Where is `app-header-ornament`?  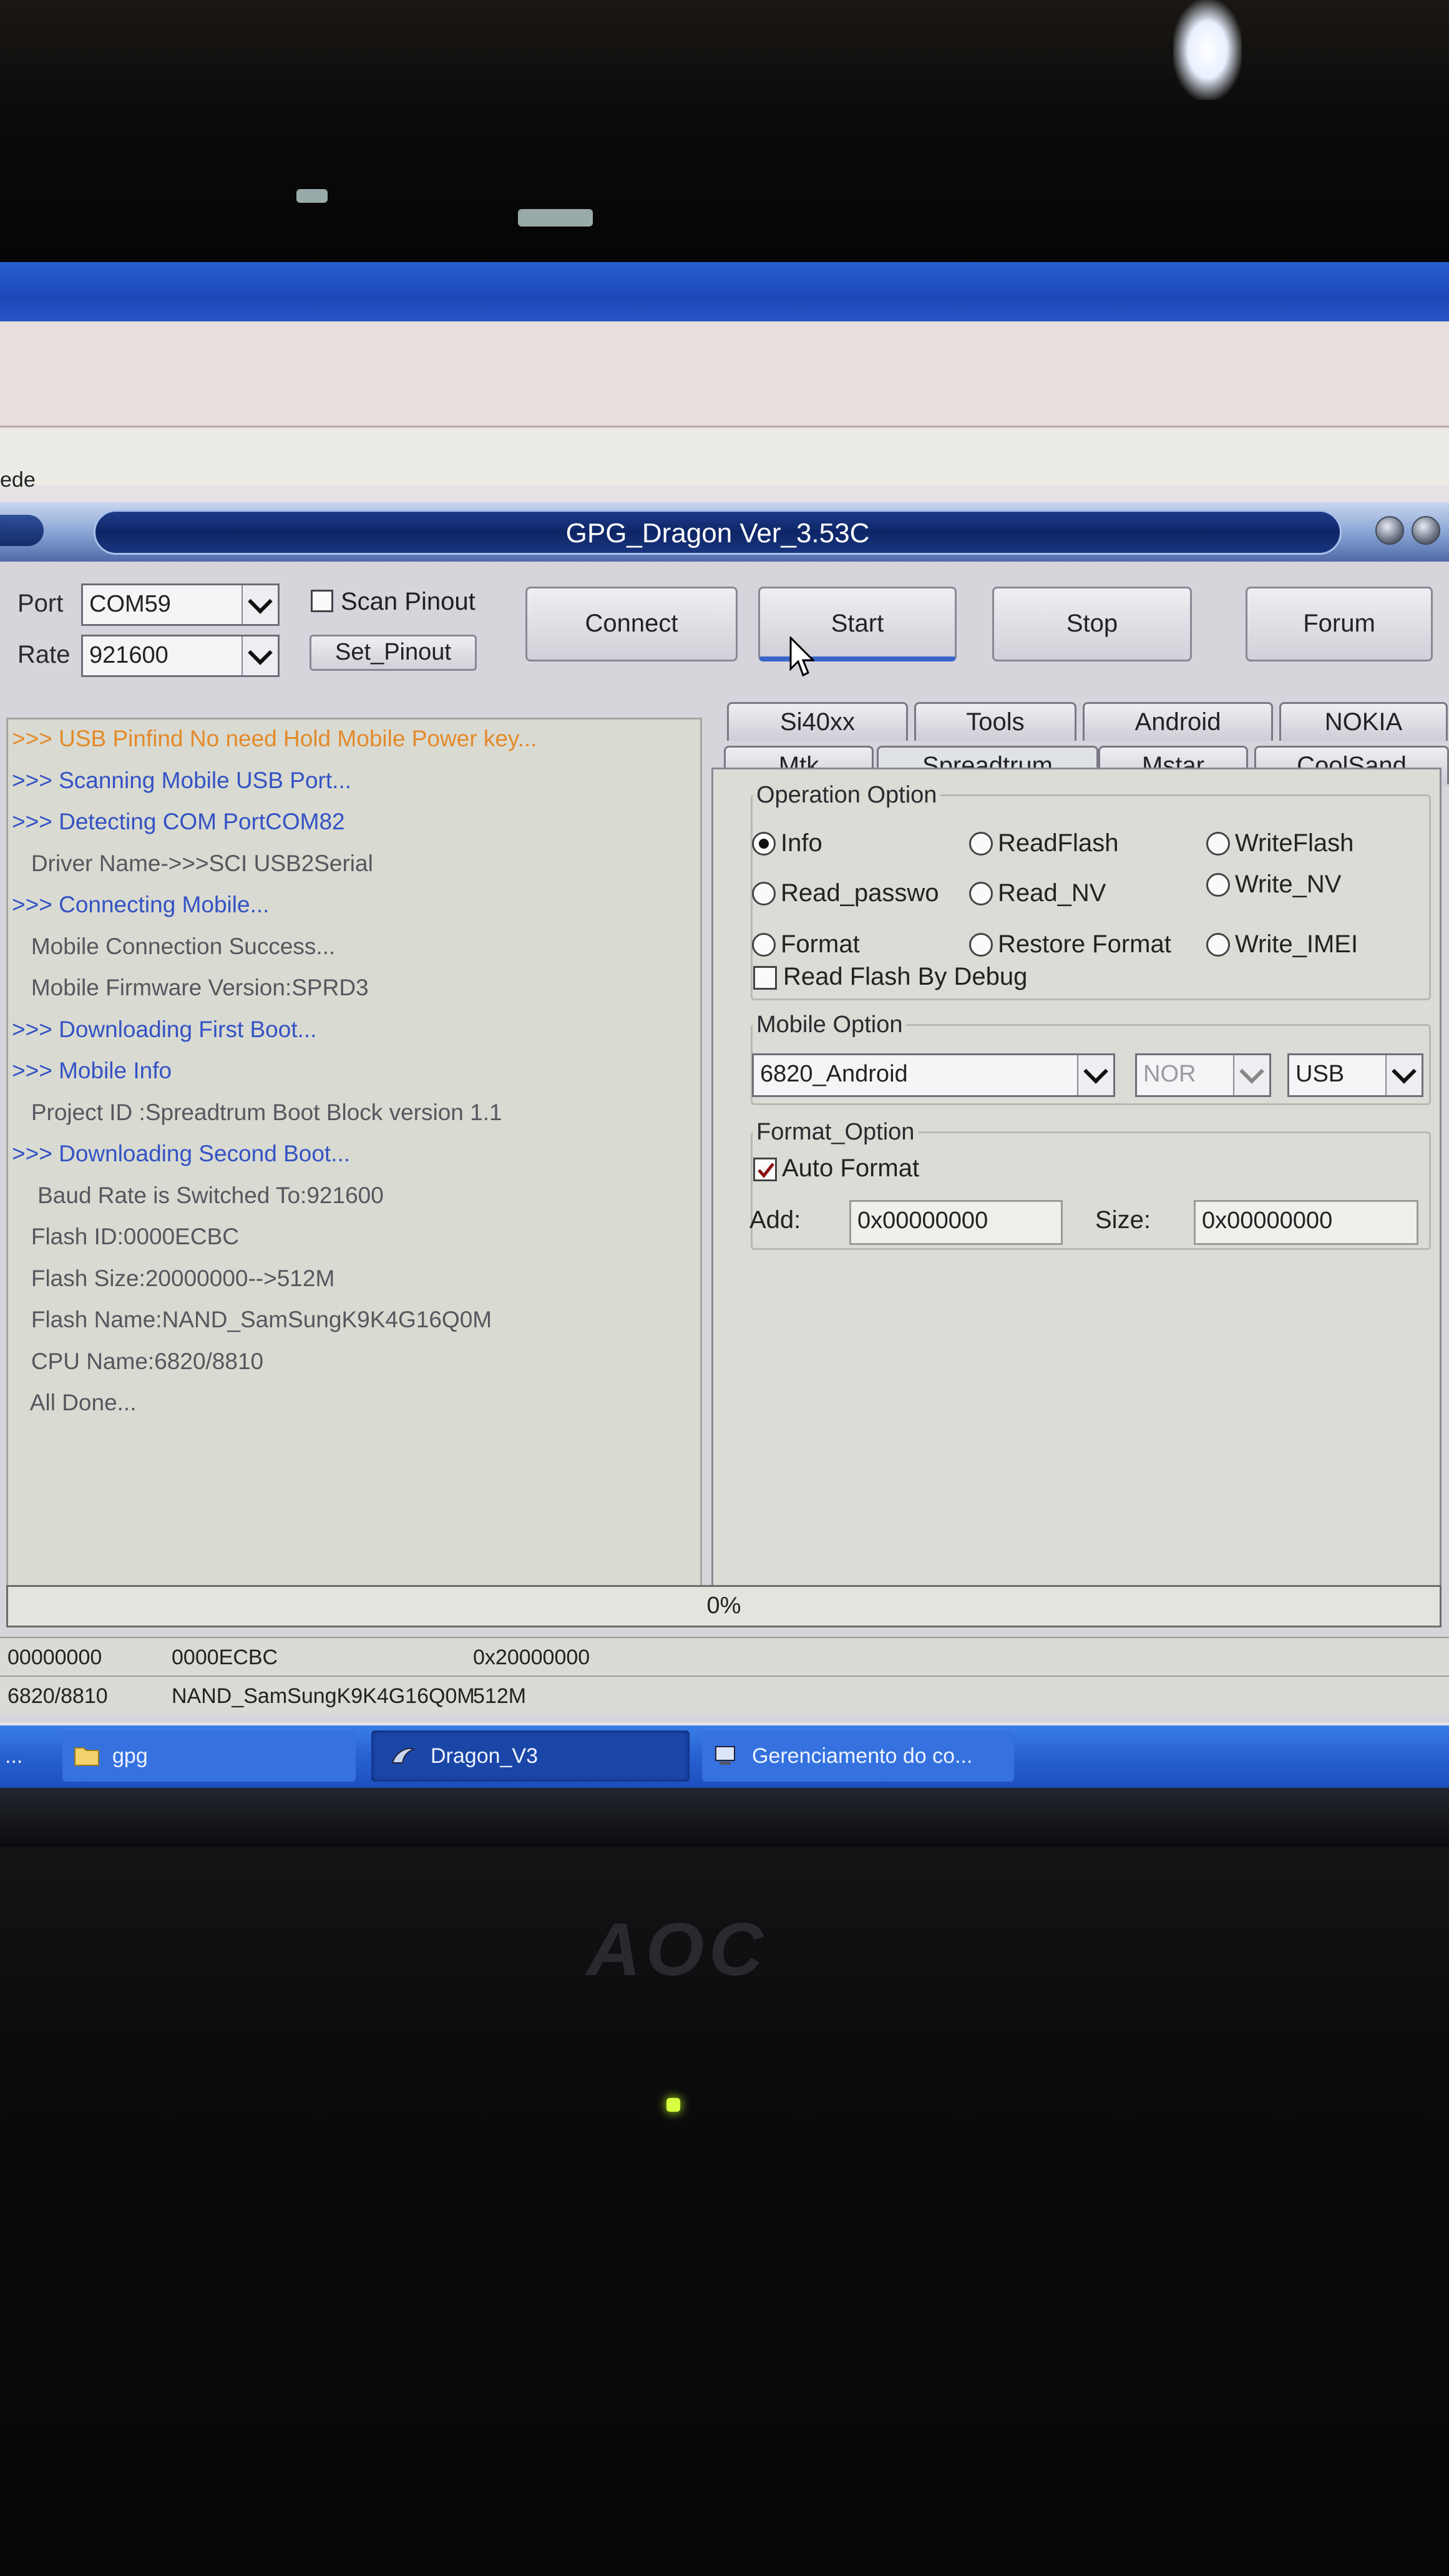
app-header-ornament is located at coordinates (22, 530).